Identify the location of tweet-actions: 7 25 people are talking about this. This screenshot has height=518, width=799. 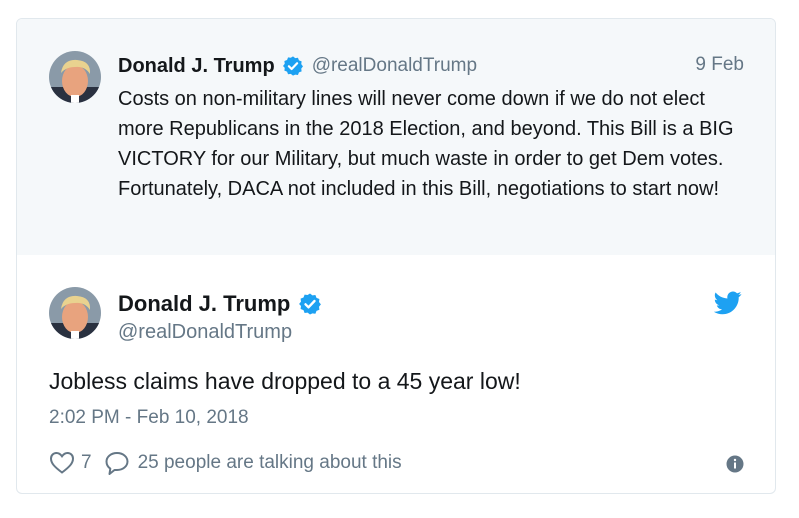
(225, 463).